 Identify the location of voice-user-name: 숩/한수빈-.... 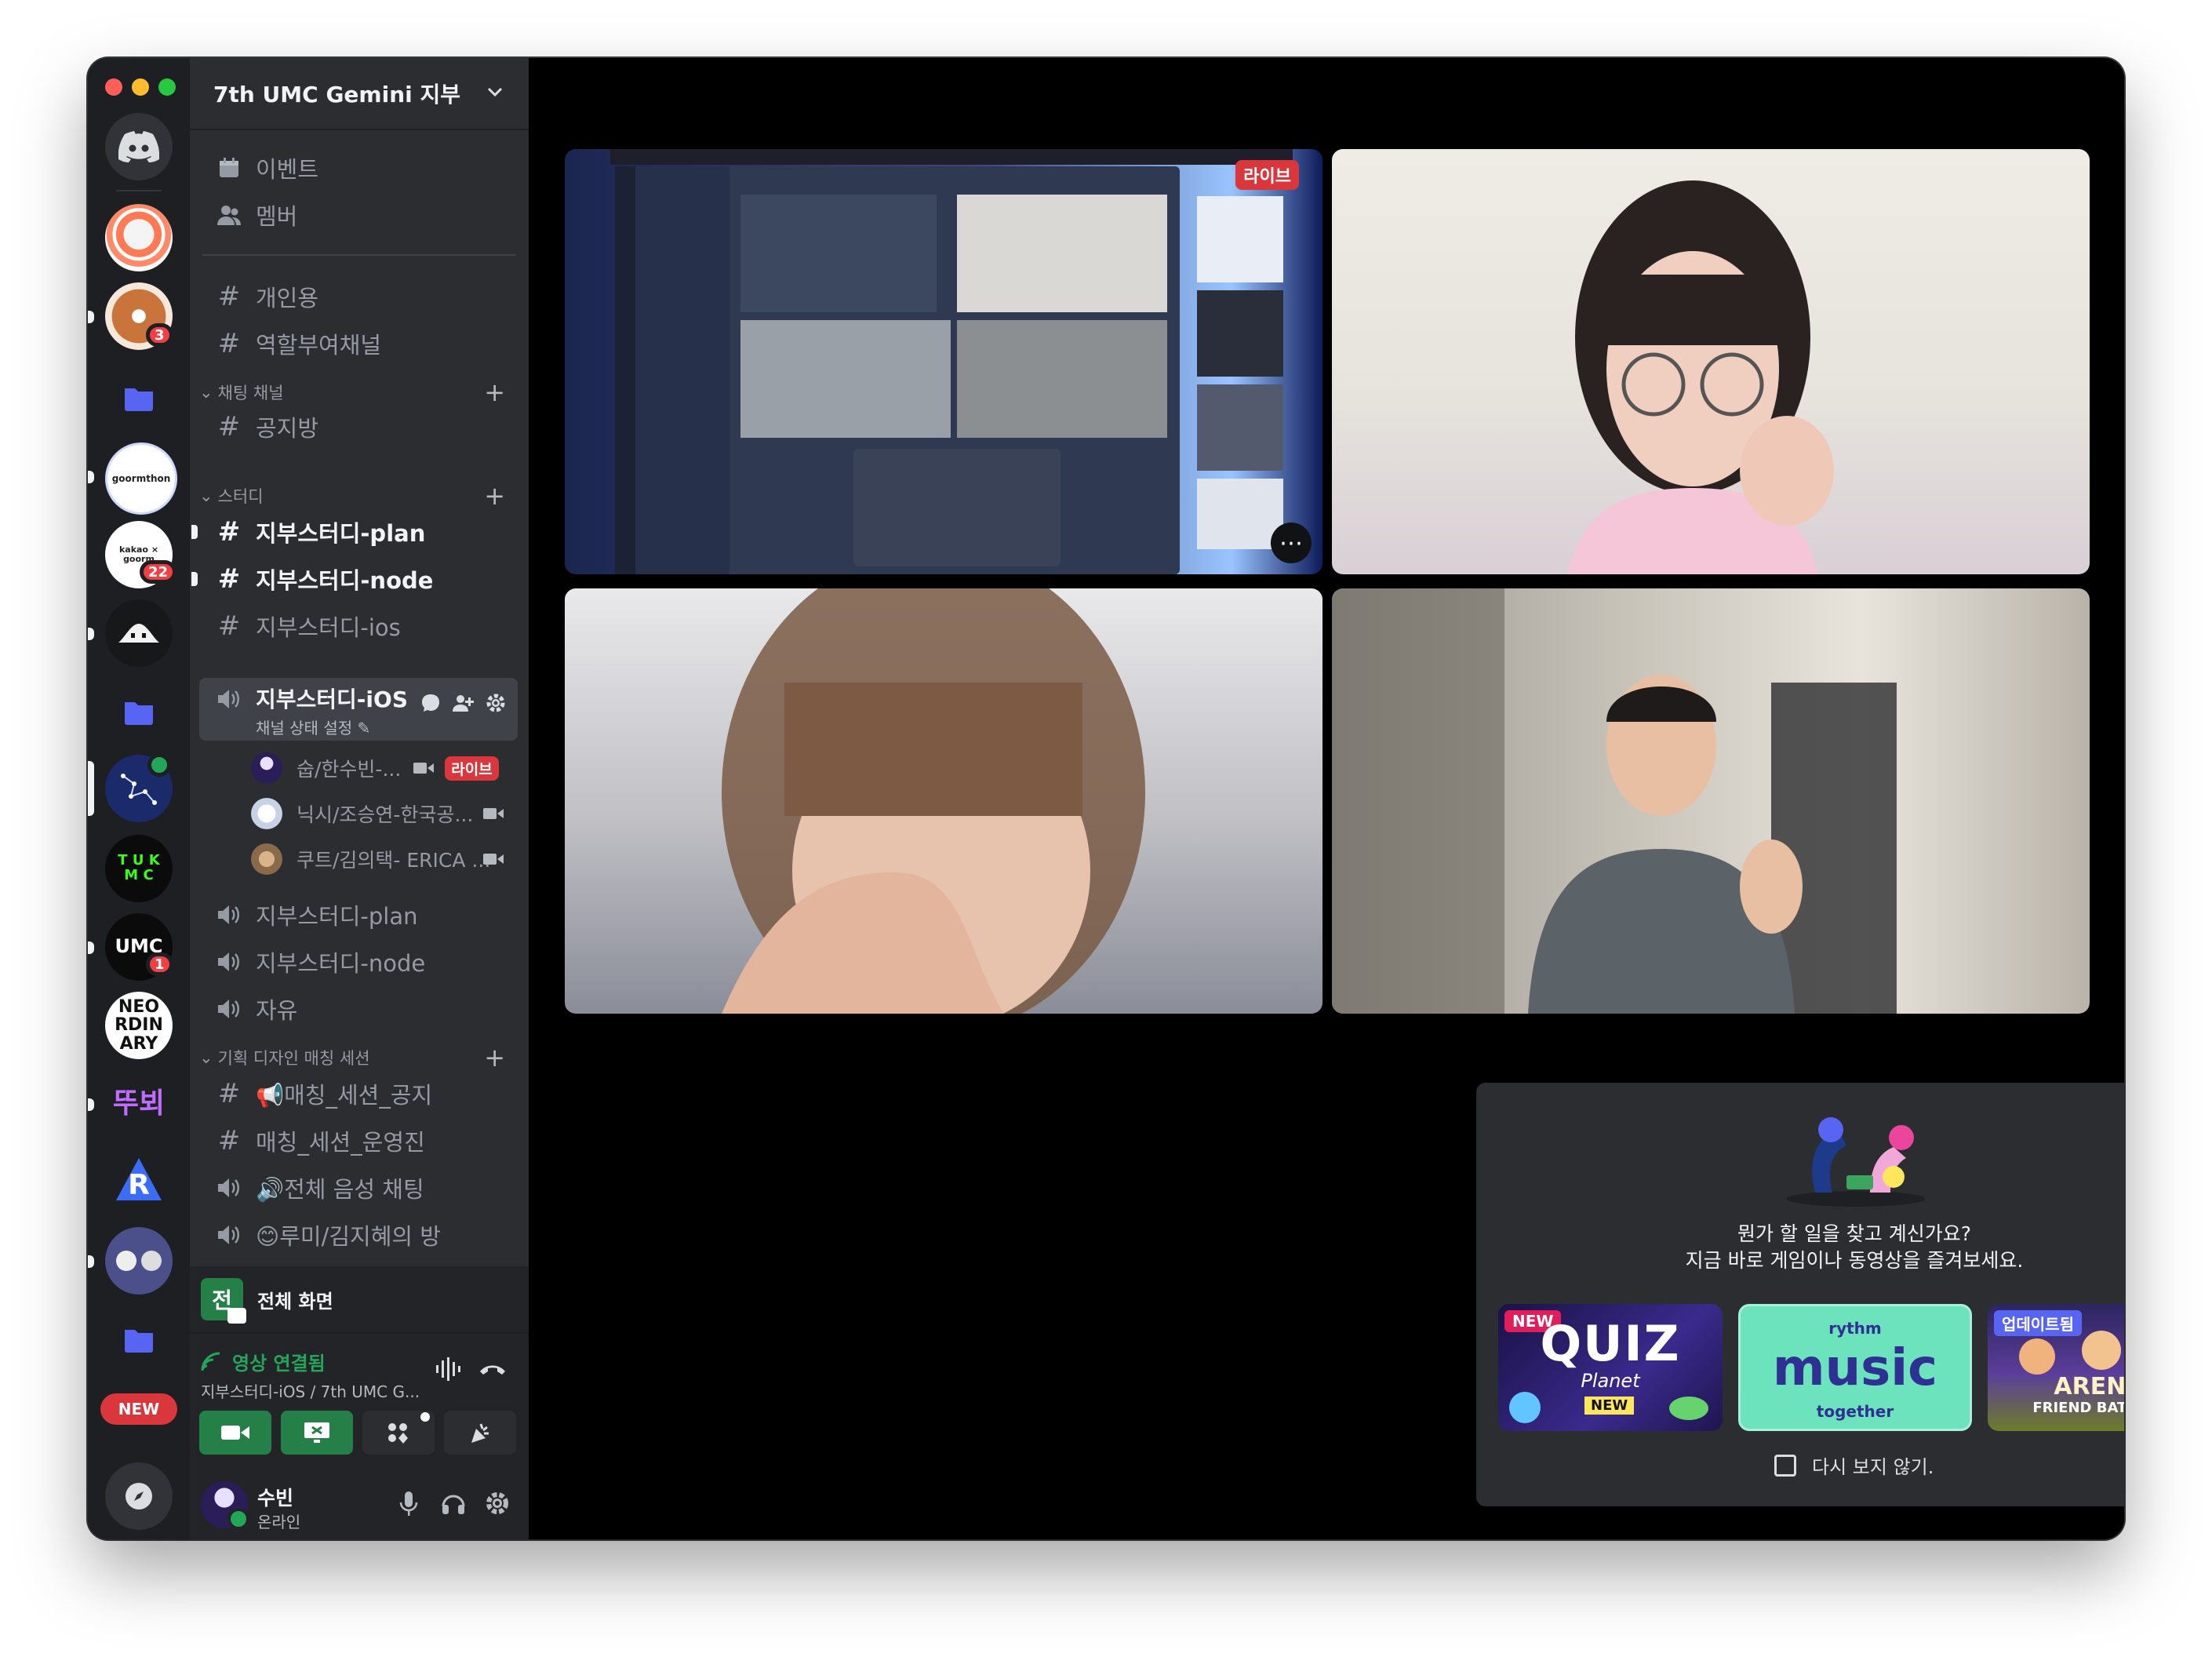
(350, 769).